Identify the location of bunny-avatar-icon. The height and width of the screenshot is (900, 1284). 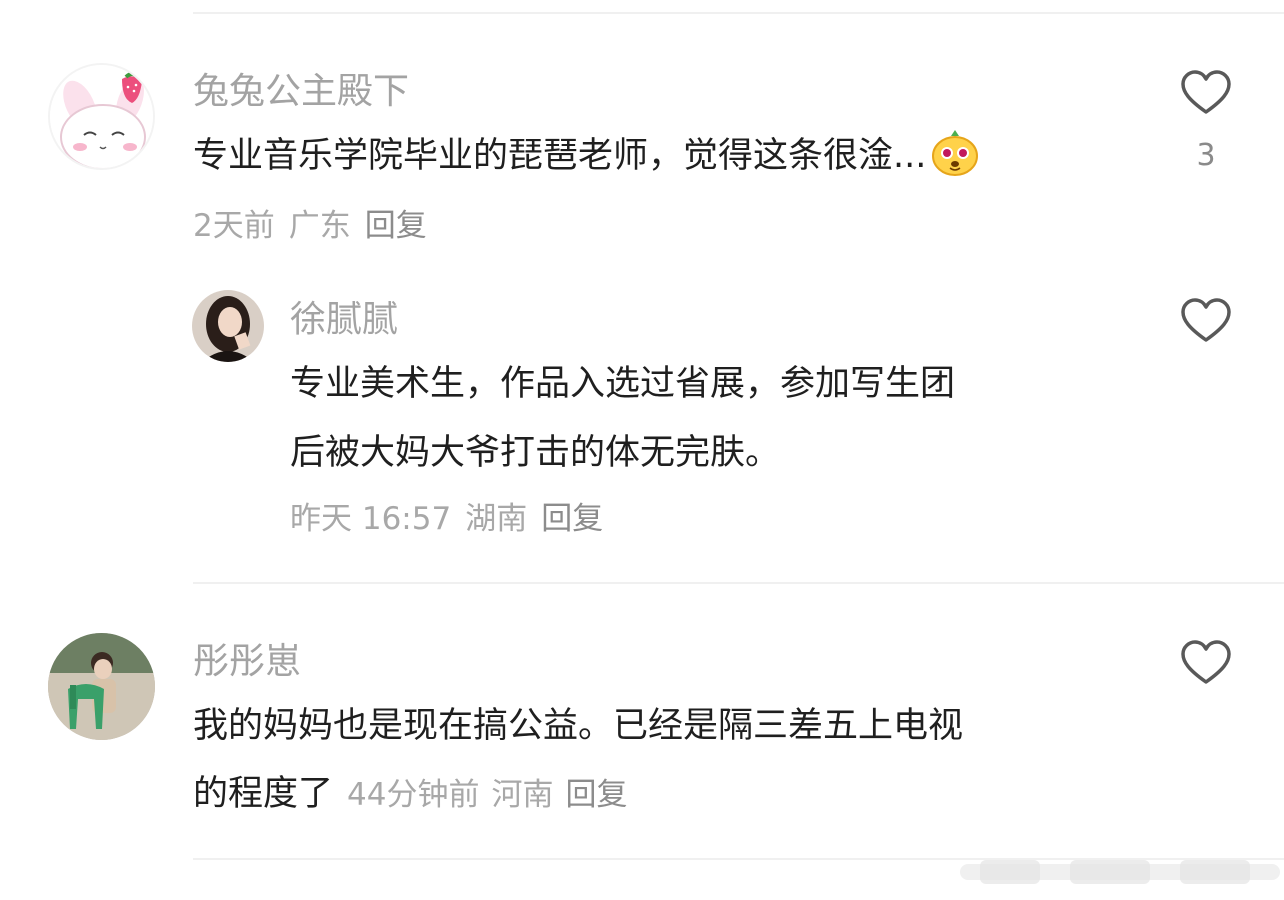
(101, 116).